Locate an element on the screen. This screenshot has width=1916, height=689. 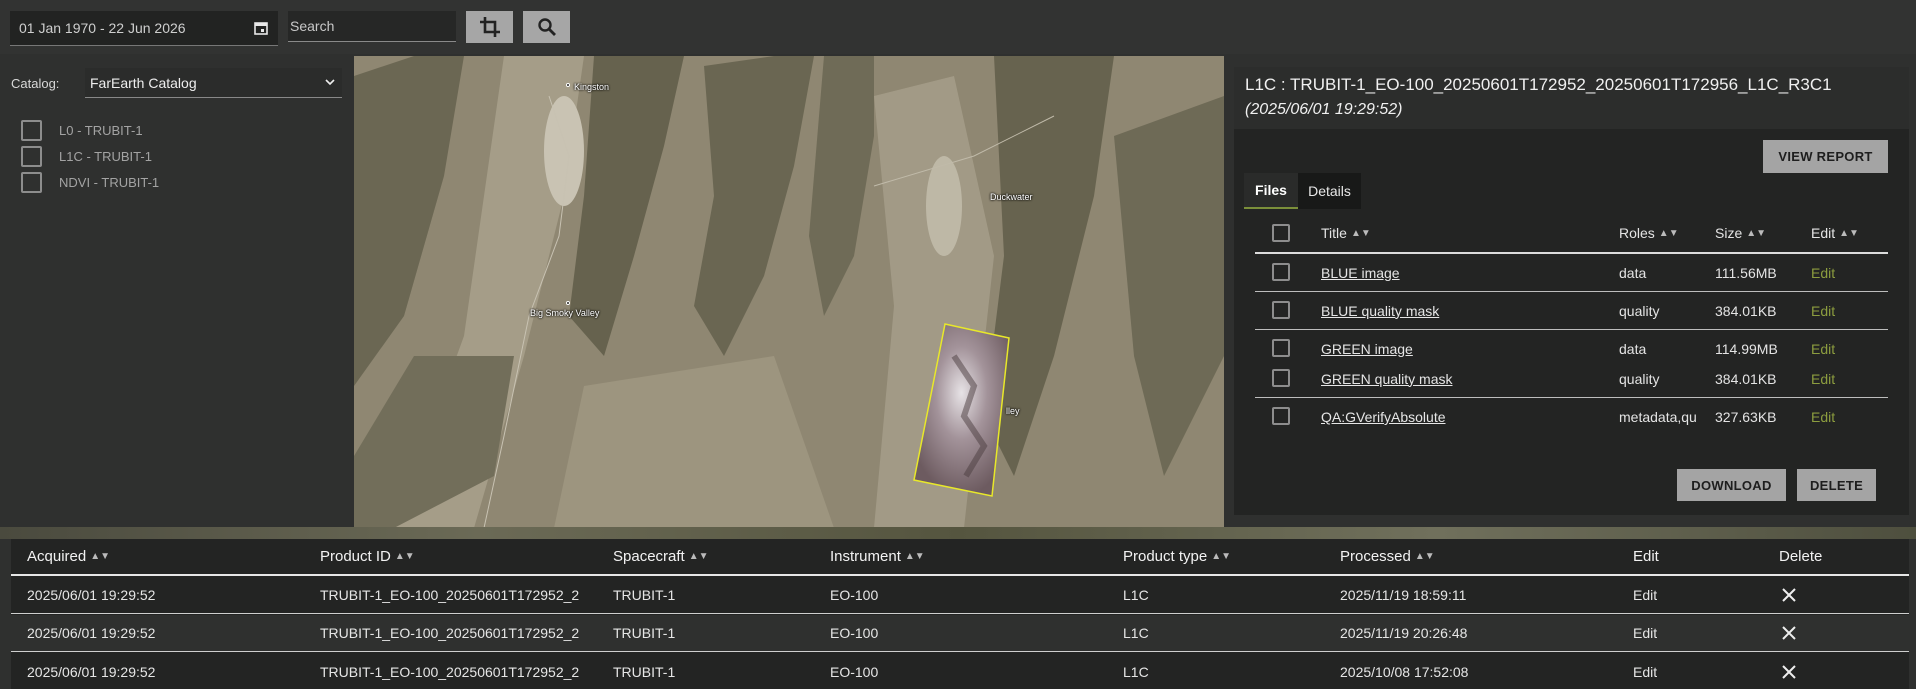
layer-label: L0 - TRUBIT-1 is located at coordinates (101, 130).